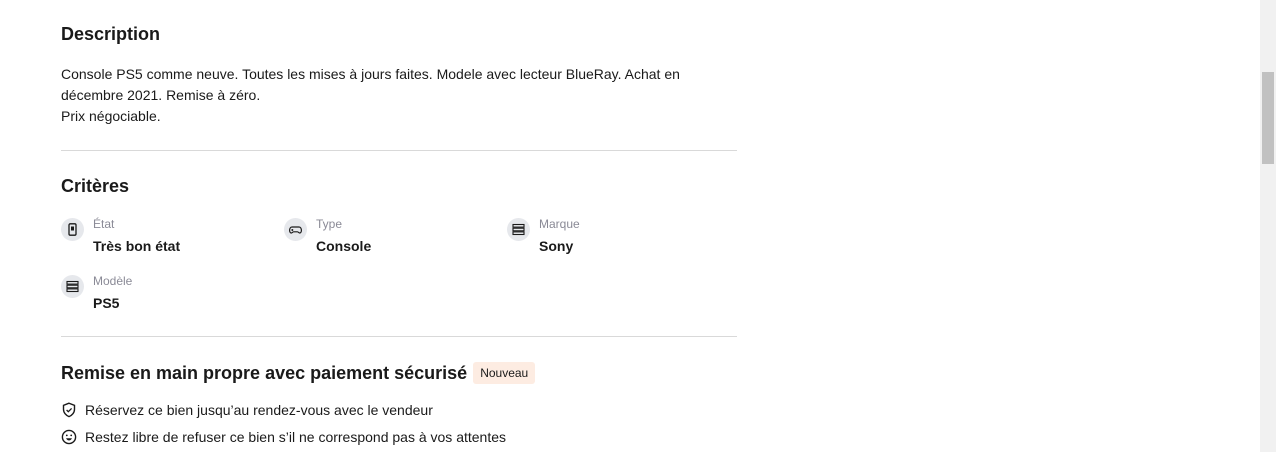 Image resolution: width=1276 pixels, height=452 pixels. Describe the element at coordinates (559, 224) in the screenshot. I see `criteria-label: Marque` at that location.